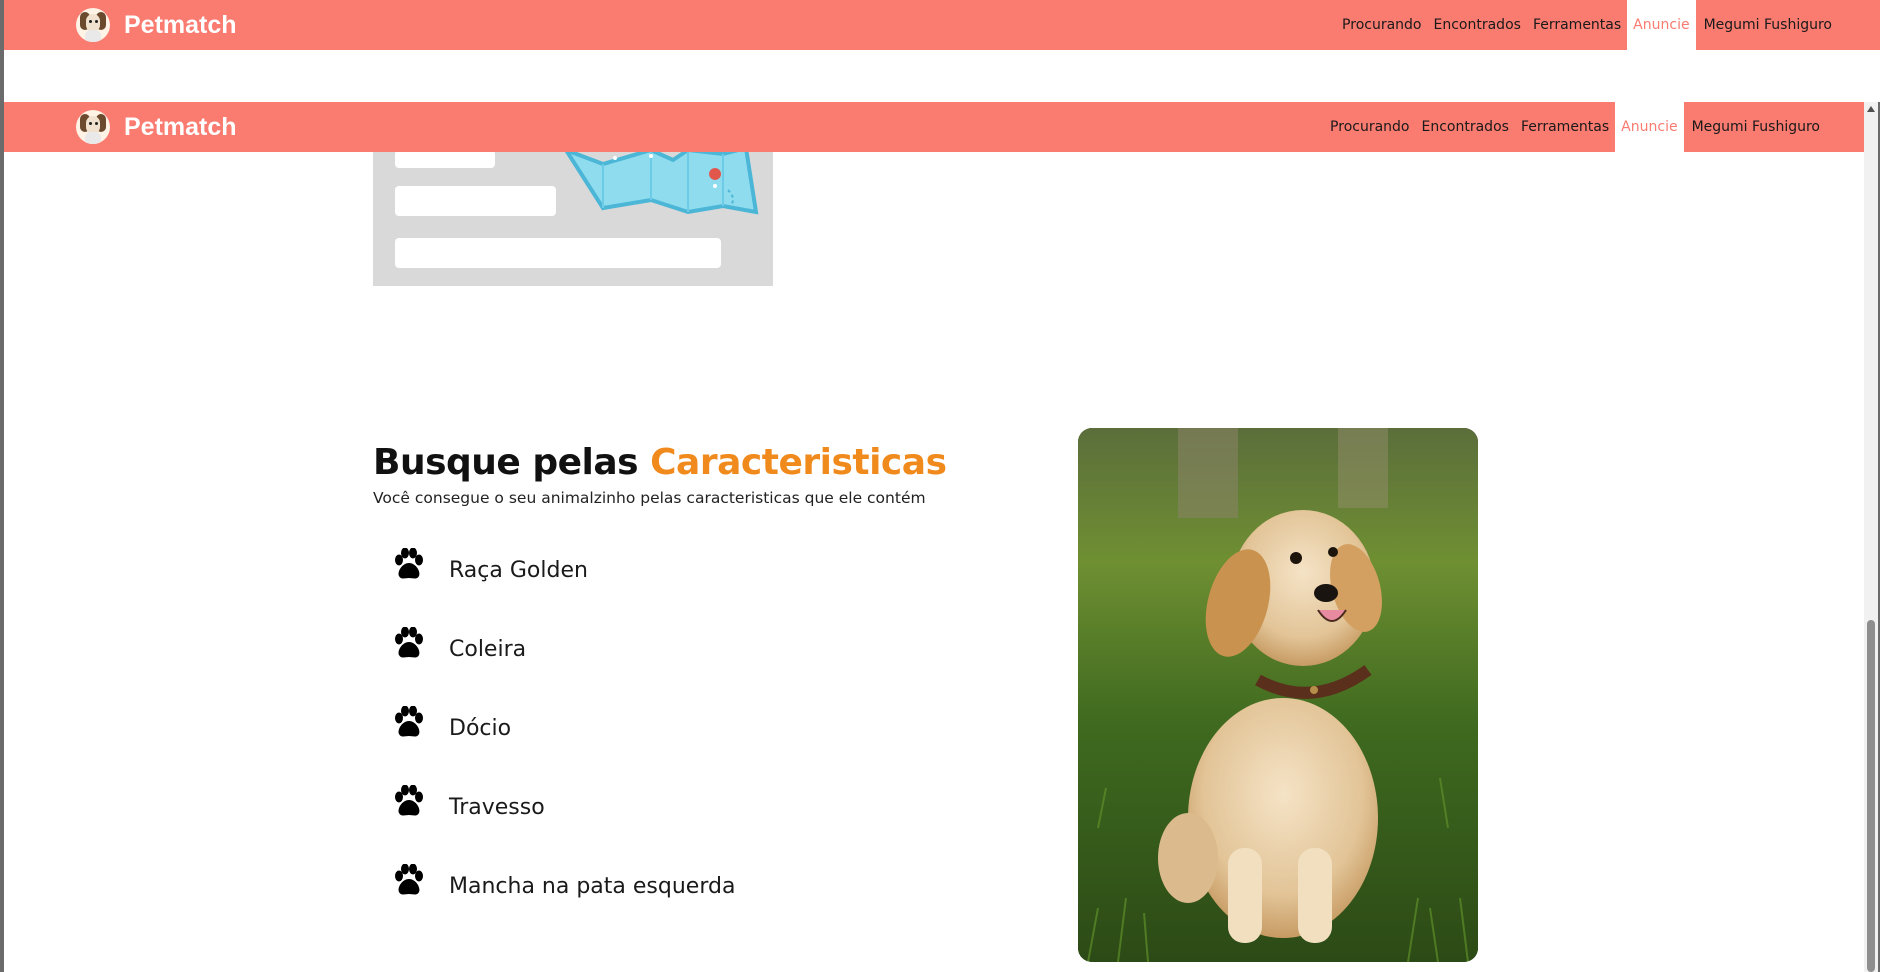  Describe the element at coordinates (1278, 695) in the screenshot. I see `golden-puppy-photo` at that location.